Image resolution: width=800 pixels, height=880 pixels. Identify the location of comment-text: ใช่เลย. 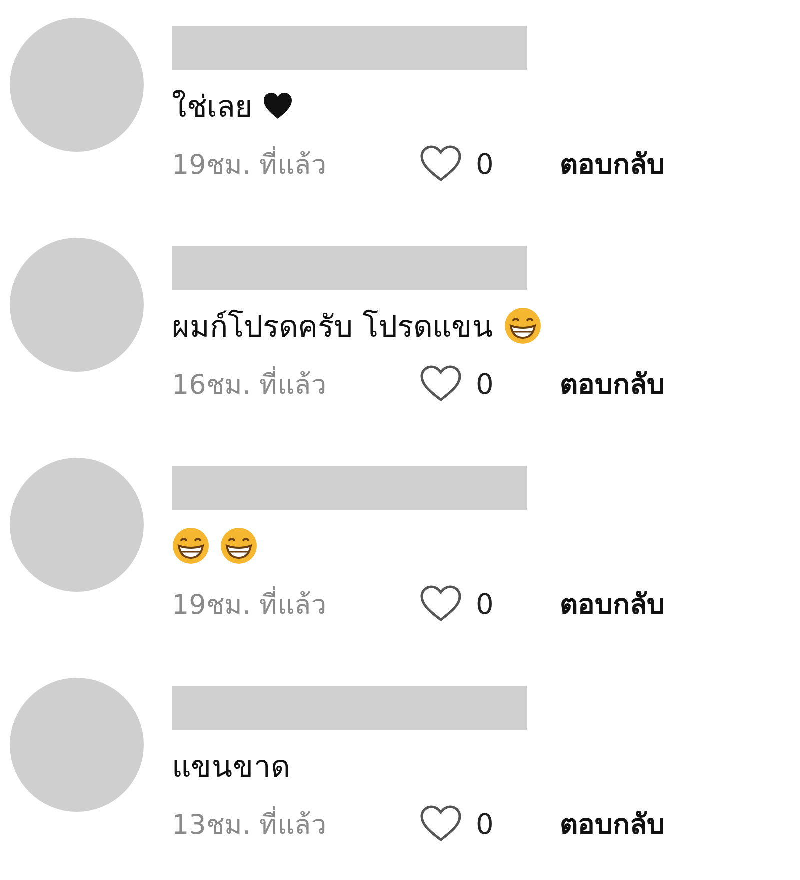
(212, 107).